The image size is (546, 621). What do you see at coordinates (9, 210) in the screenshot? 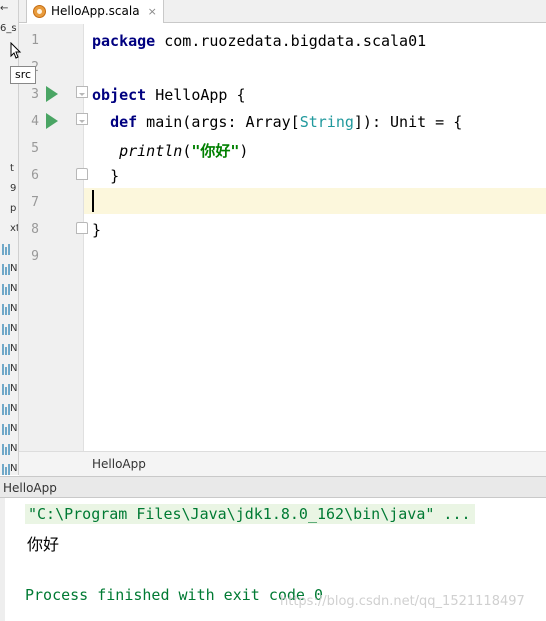
I see `project-tree-item: p` at bounding box center [9, 210].